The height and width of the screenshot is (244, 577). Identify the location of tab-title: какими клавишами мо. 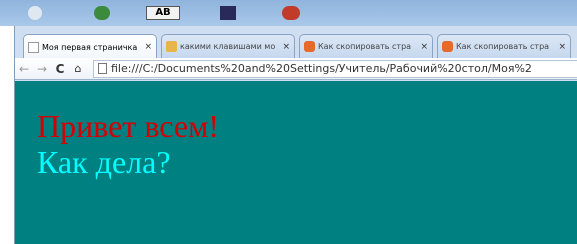
(228, 46).